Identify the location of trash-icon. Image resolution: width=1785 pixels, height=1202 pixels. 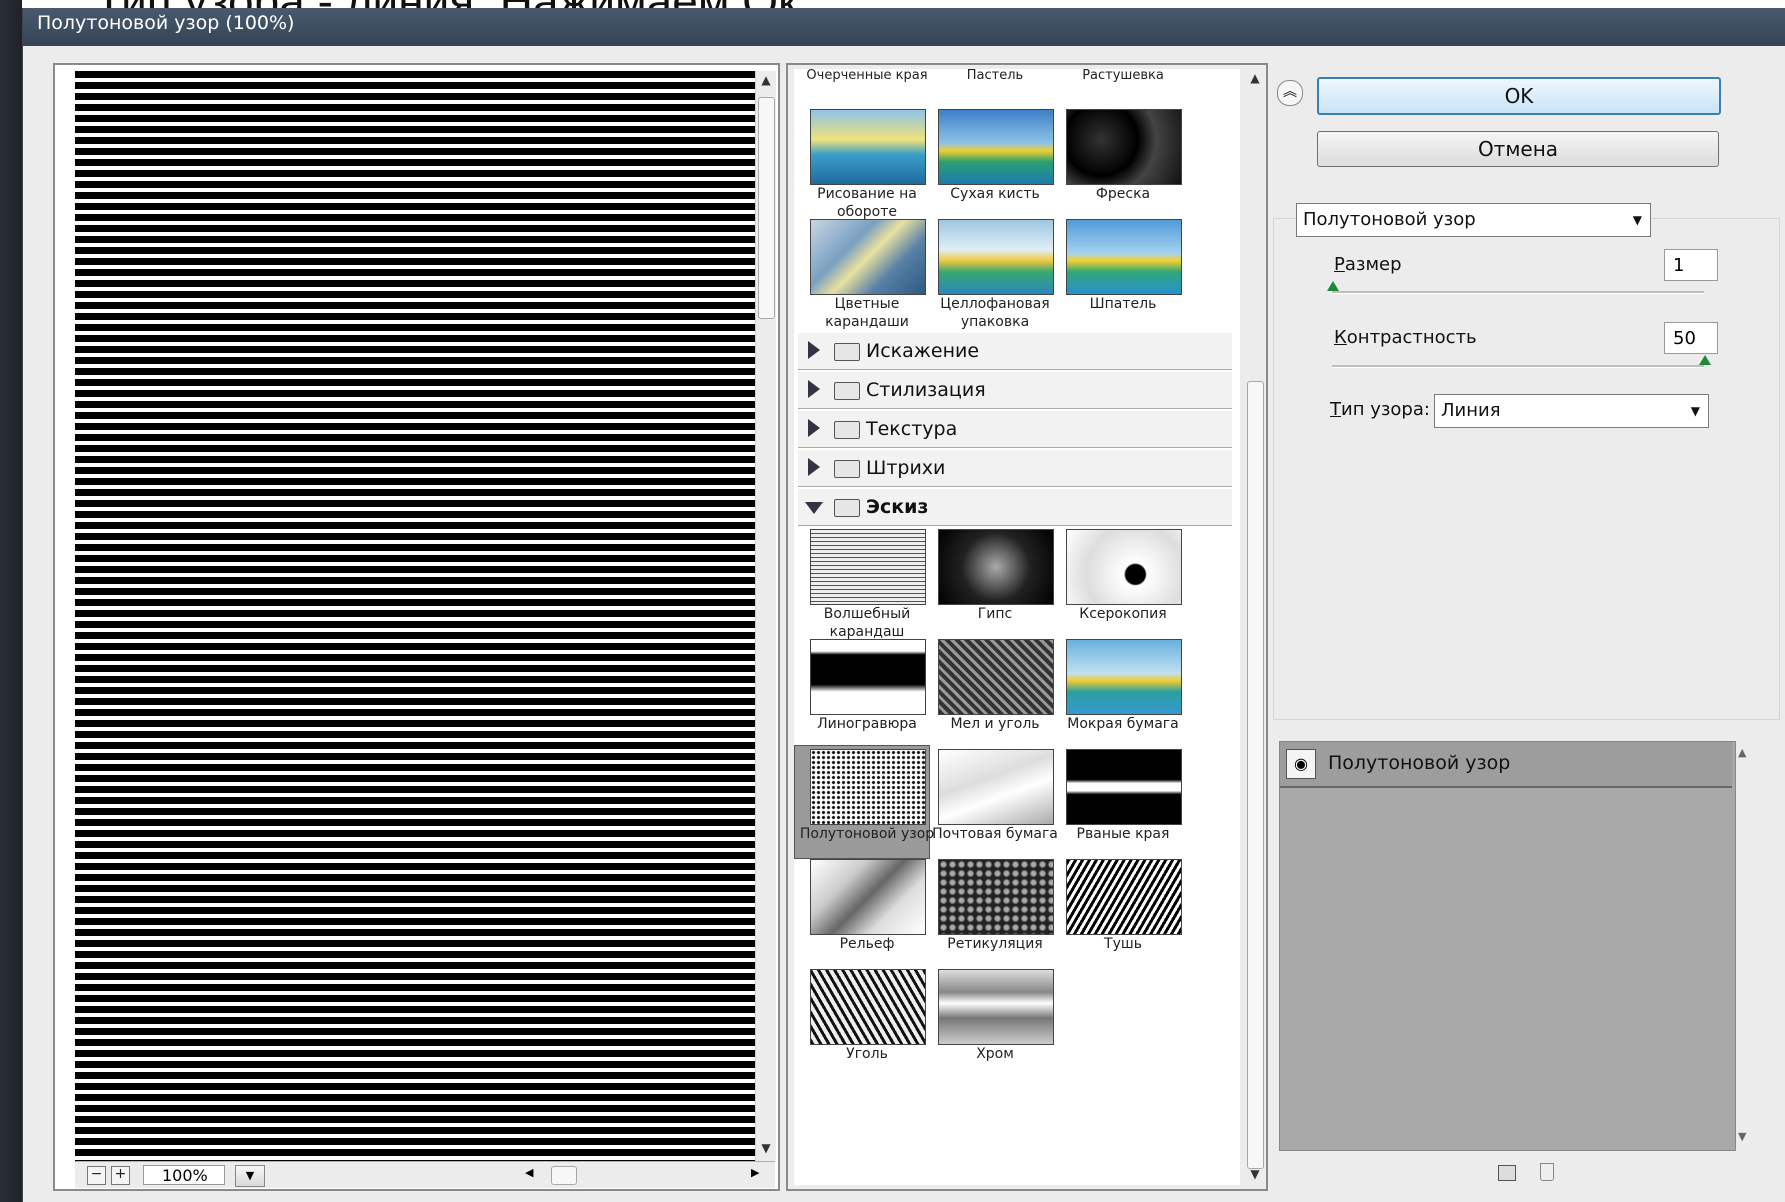
(1546, 1172).